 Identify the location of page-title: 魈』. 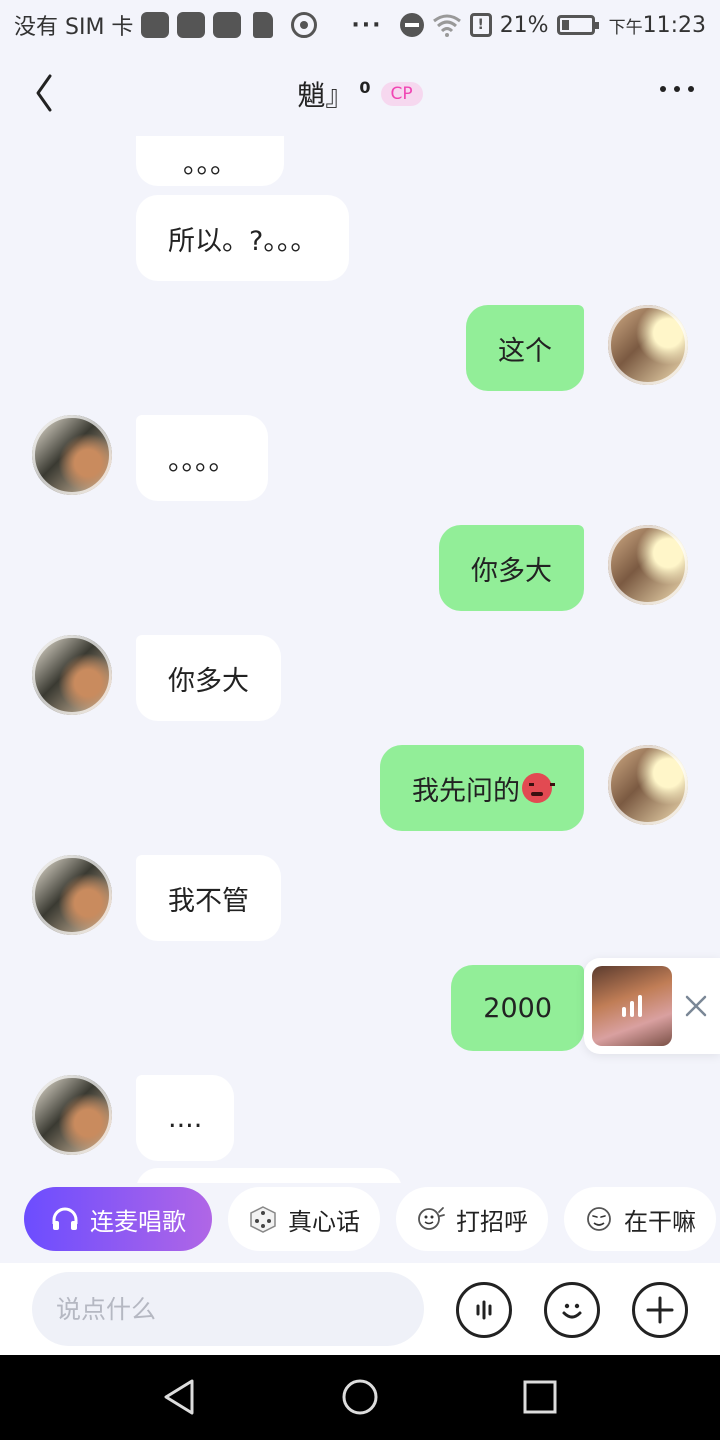
(325, 95).